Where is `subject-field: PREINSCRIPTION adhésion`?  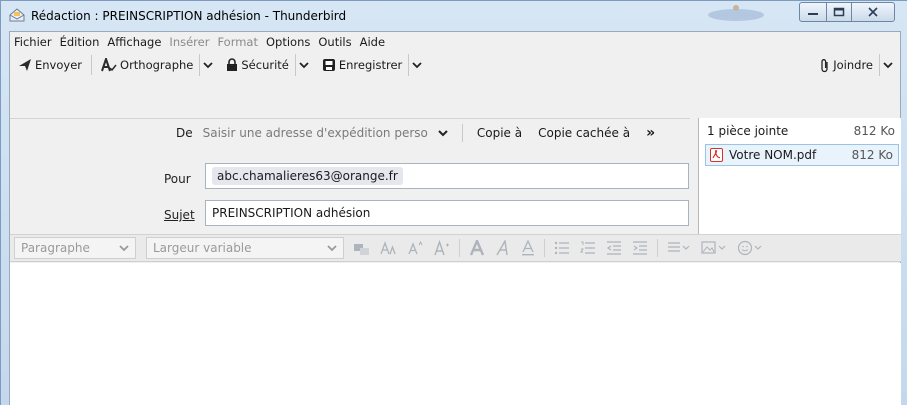 subject-field: PREINSCRIPTION adhésion is located at coordinates (447, 213).